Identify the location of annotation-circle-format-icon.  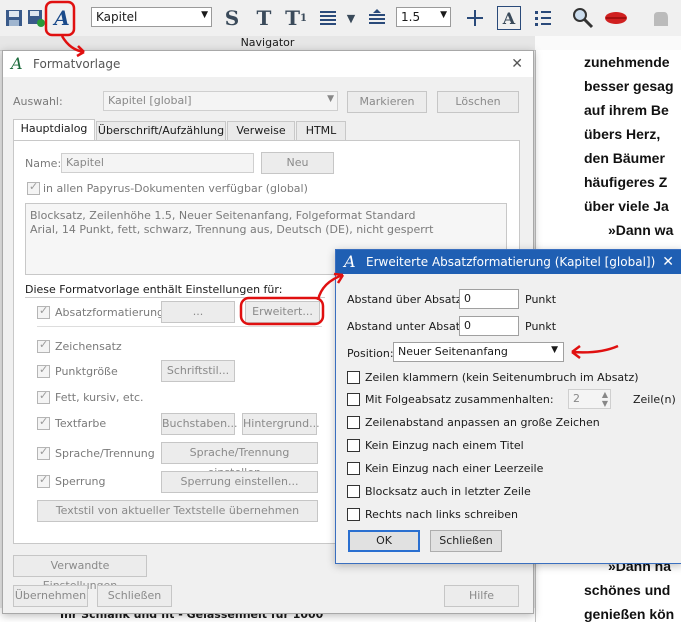
(60, 18).